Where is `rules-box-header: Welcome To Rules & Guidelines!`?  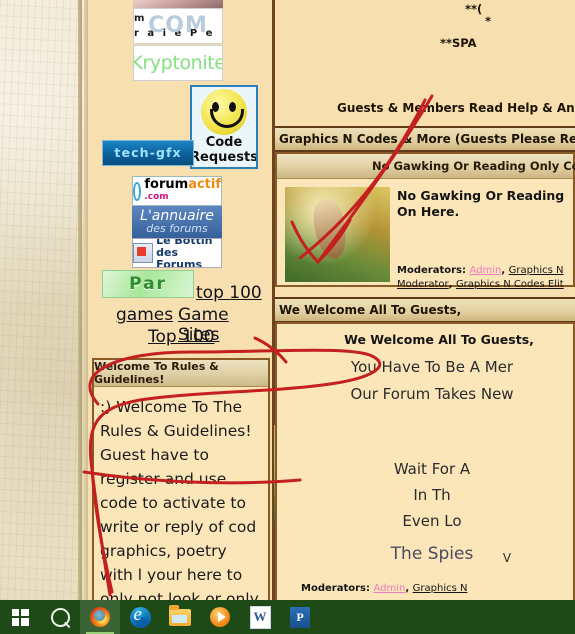 rules-box-header: Welcome To Rules & Guidelines! is located at coordinates (181, 373).